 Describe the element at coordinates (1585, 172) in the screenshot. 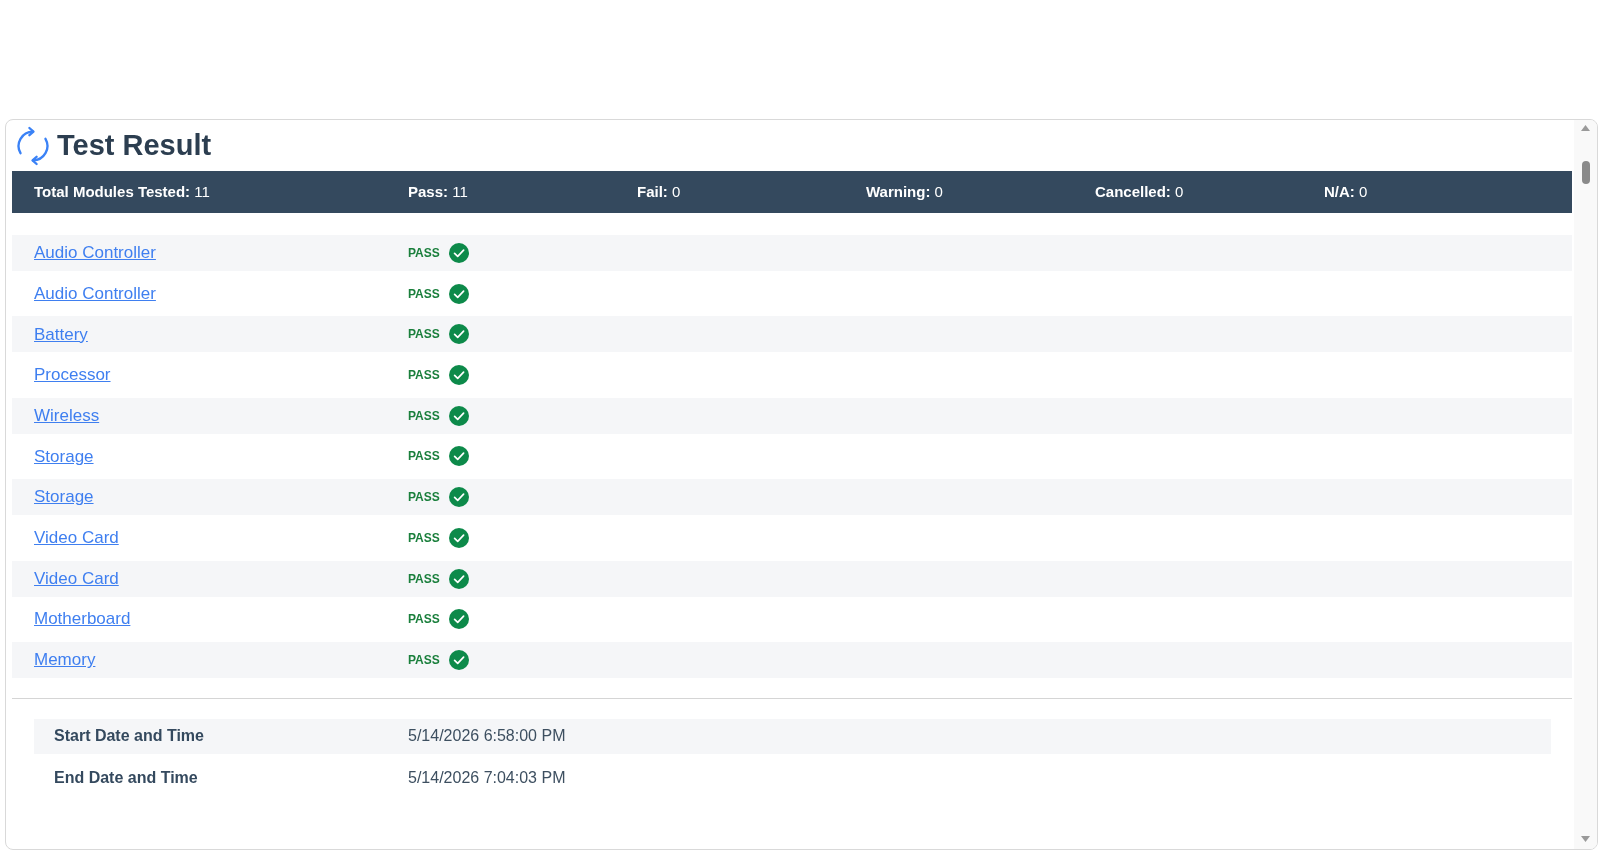

I see `scroll-thumb` at that location.